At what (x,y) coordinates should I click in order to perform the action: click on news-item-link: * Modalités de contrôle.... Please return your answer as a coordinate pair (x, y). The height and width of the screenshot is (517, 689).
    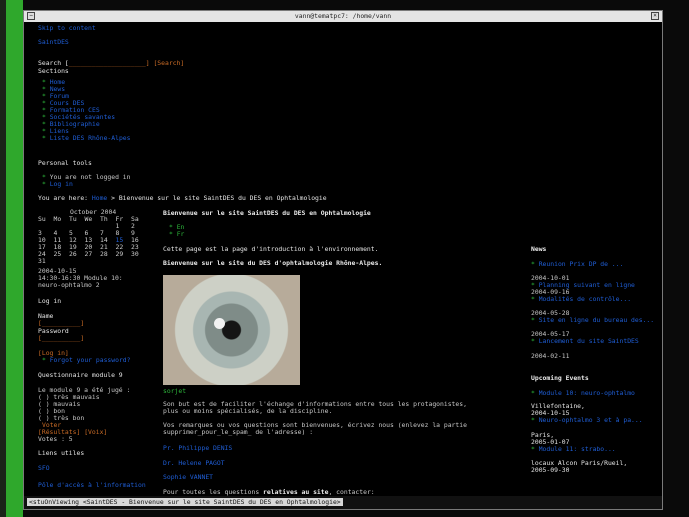
    Looking at the image, I should click on (581, 299).